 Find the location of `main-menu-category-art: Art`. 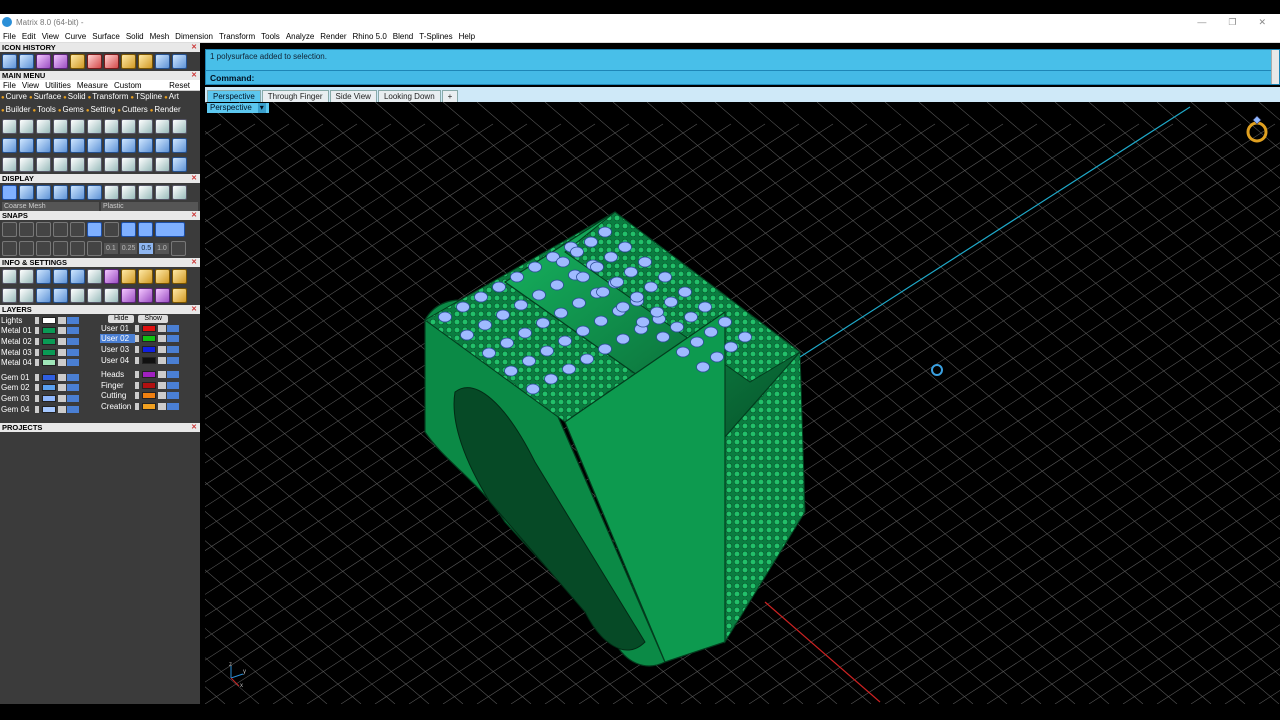

main-menu-category-art: Art is located at coordinates (172, 97).